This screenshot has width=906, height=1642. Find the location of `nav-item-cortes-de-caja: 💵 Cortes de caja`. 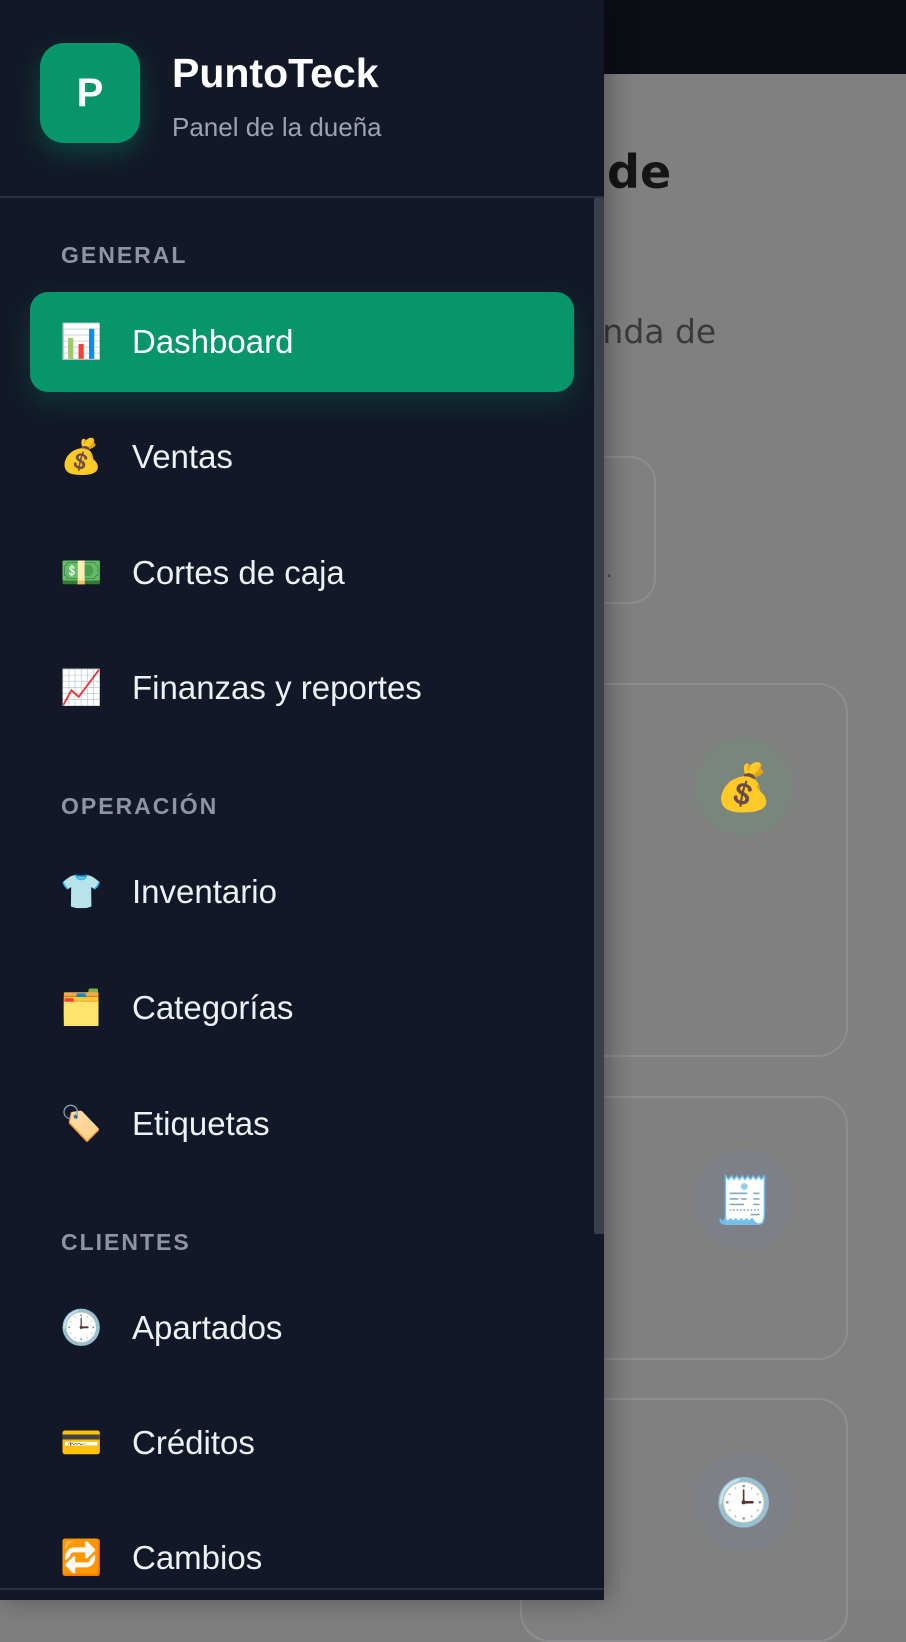

nav-item-cortes-de-caja: 💵 Cortes de caja is located at coordinates (317, 573).